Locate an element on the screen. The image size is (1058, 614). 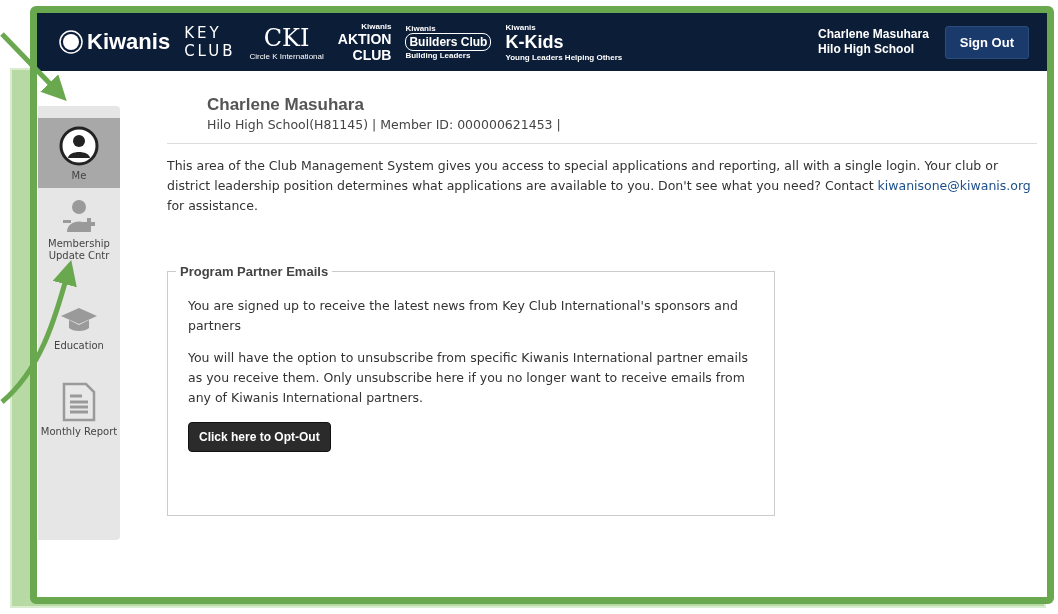
person-icon is located at coordinates (79, 146).